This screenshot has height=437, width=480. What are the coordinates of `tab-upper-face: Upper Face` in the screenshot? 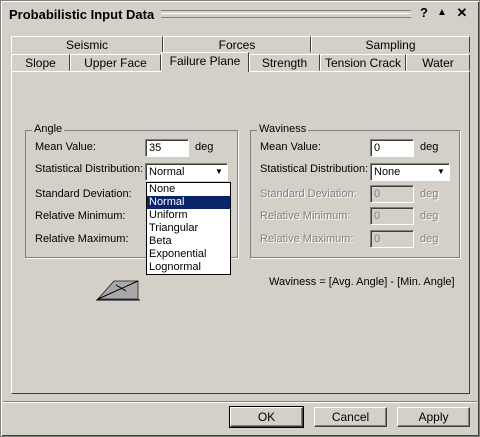 It's located at (115, 62).